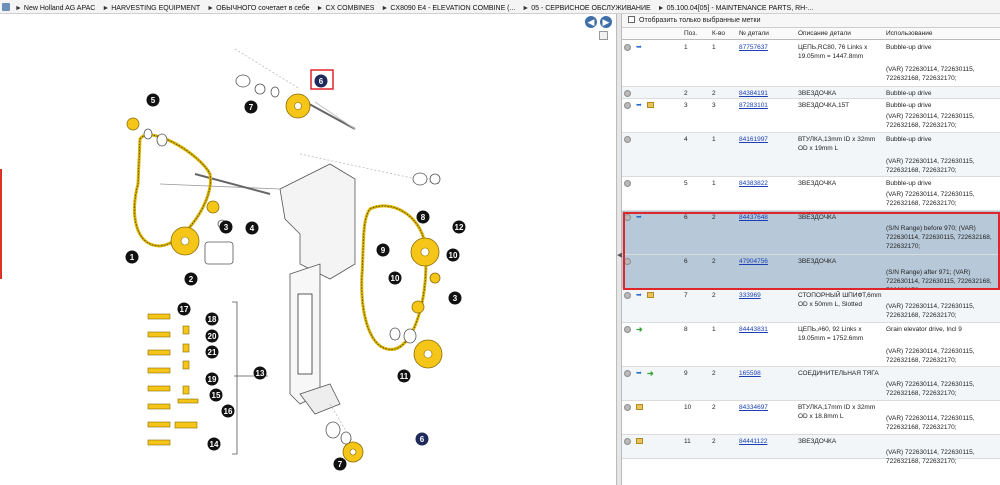 Image resolution: width=1000 pixels, height=485 pixels. What do you see at coordinates (686, 217) in the screenshot?
I see `row-pos: 6` at bounding box center [686, 217].